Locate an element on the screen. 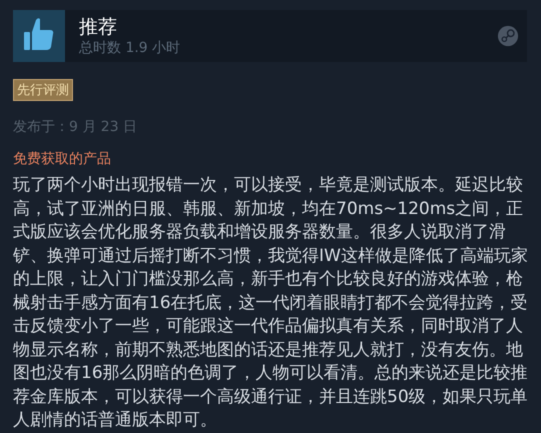  free-product-note: 免费获取的产品 is located at coordinates (62, 159).